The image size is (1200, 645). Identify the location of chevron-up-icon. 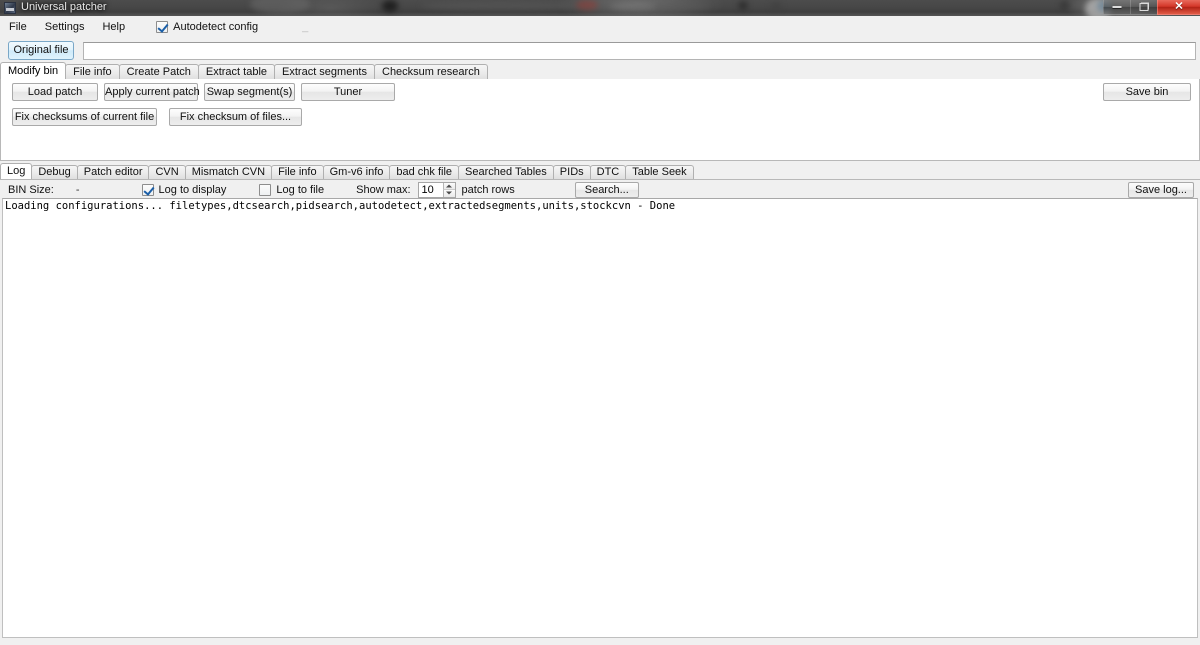
(449, 186).